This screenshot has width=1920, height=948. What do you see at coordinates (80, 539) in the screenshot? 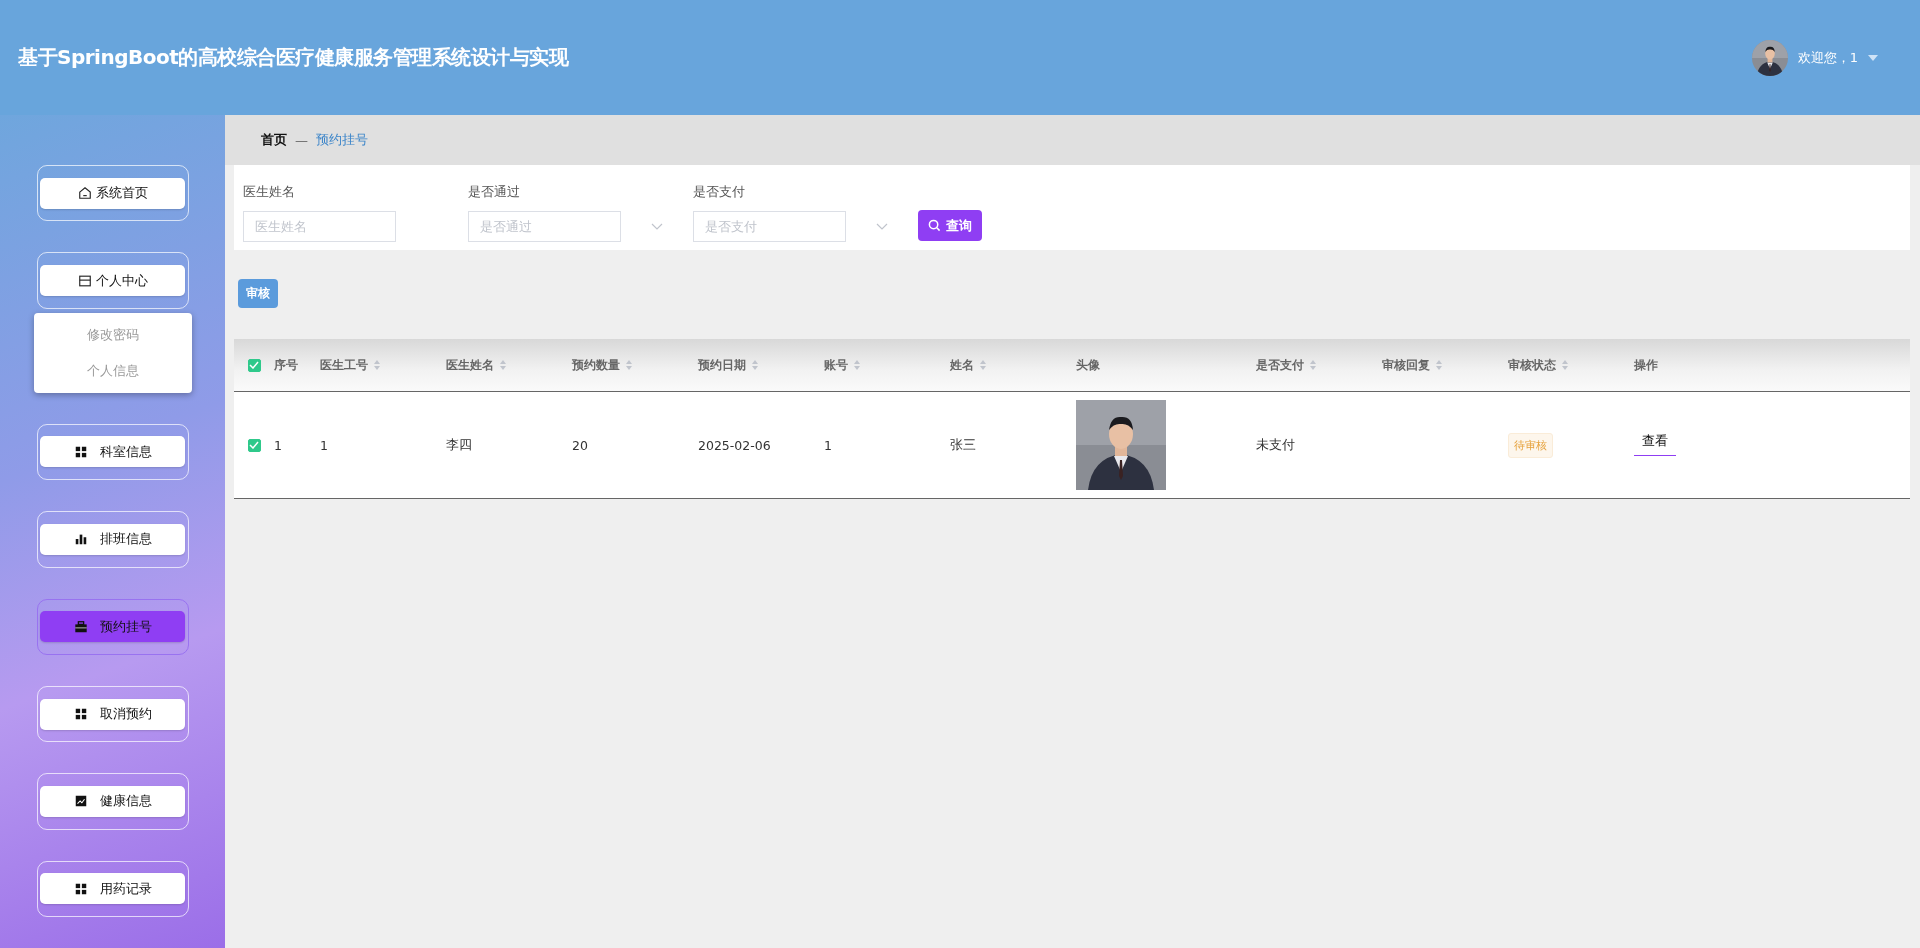
I see `bar-chart-icon` at bounding box center [80, 539].